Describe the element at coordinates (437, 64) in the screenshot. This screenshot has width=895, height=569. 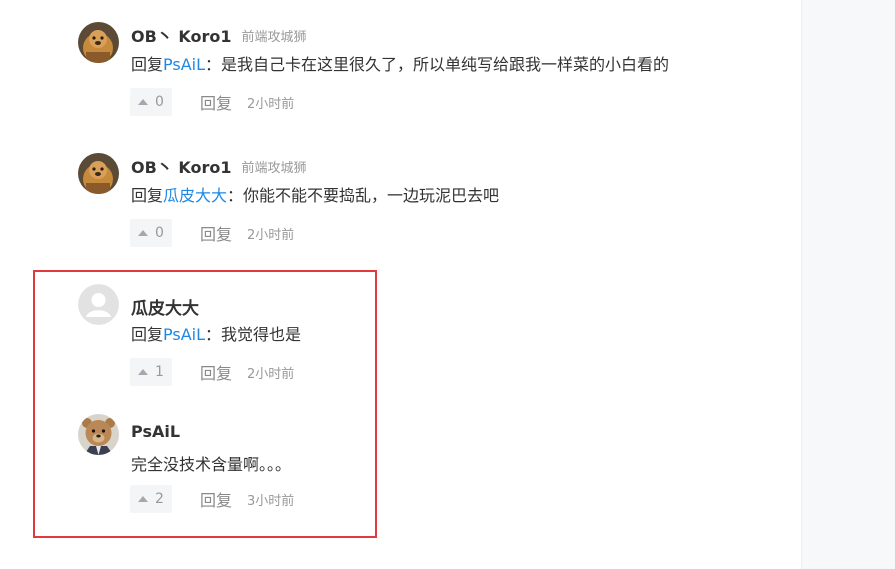
I see `comment-text: ：是我自己卡在这里很久了，所以单纯写给跟我一样菜的小白看的` at that location.